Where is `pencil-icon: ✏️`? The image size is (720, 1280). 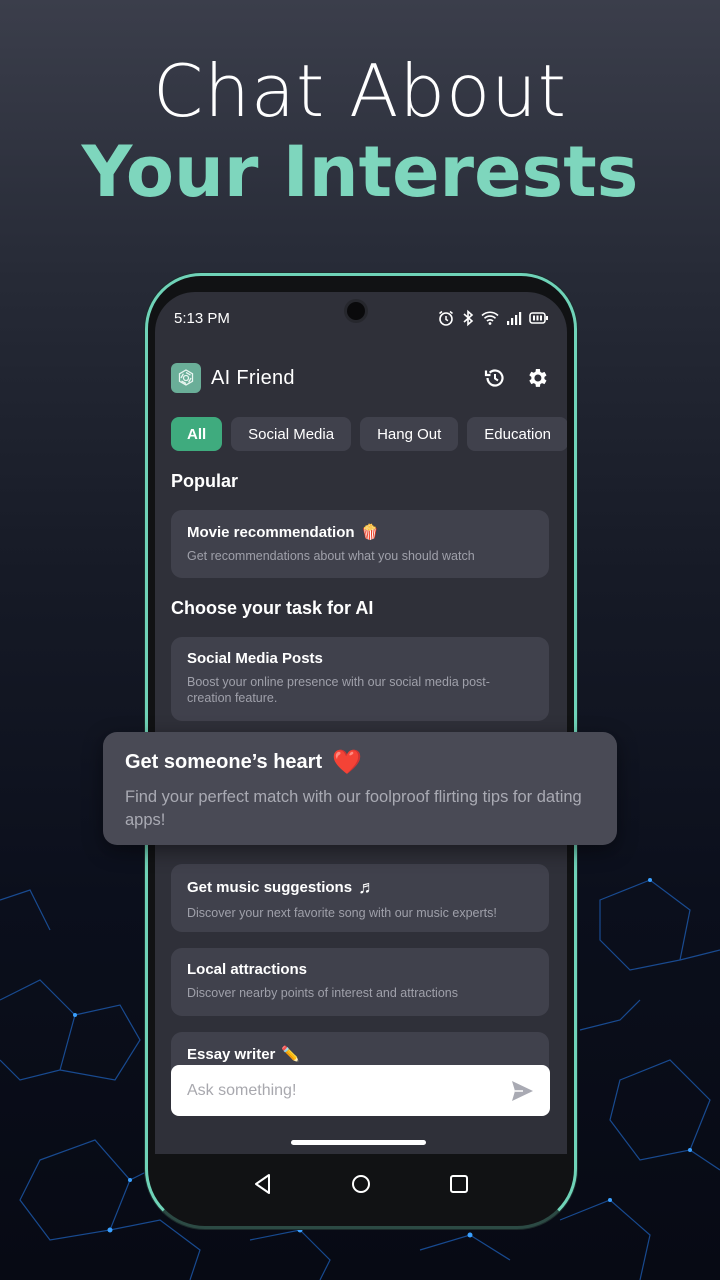
pencil-icon: ✏️ is located at coordinates (291, 1054).